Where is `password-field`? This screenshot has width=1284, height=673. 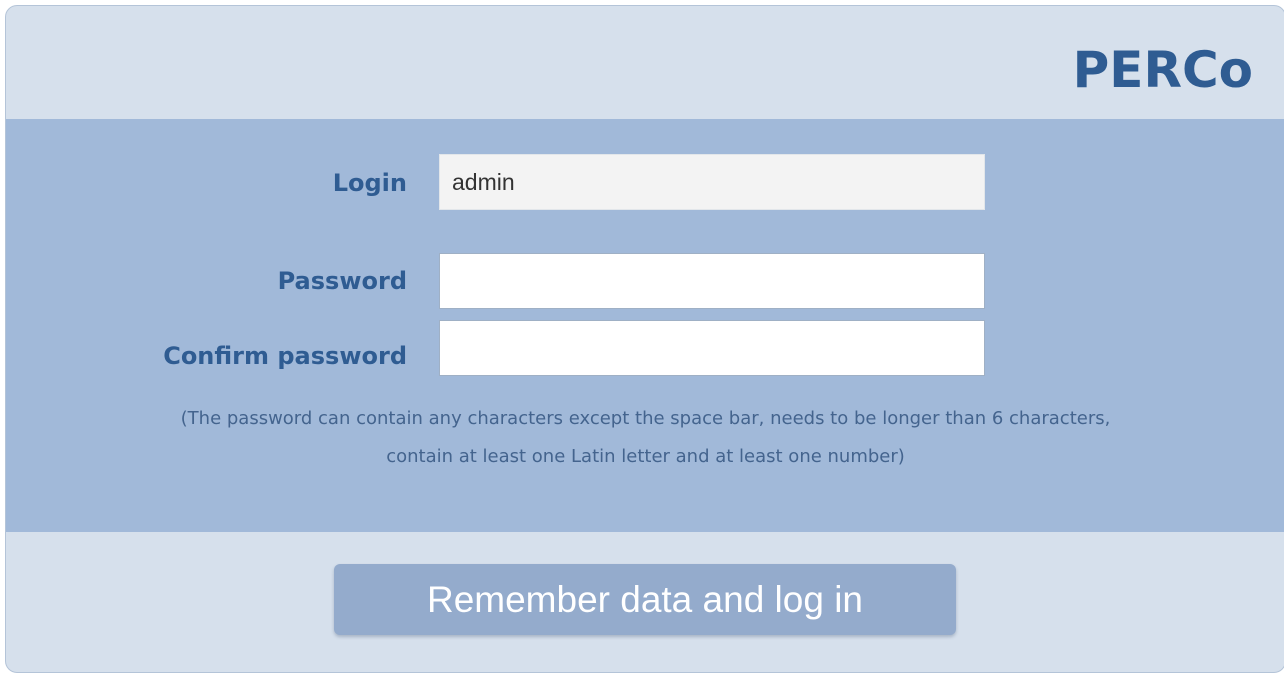
password-field is located at coordinates (712, 281).